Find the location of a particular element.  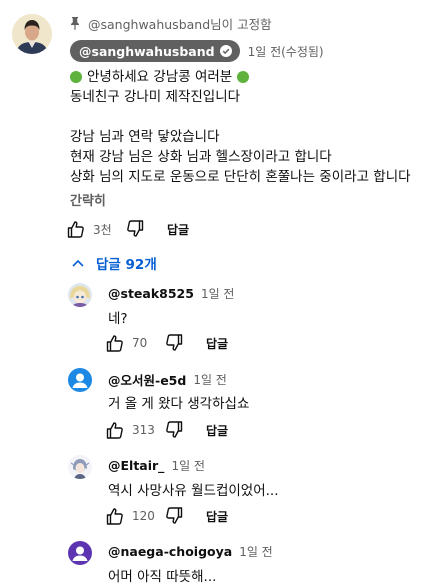

reply-actions: 70 답글 is located at coordinates (166, 343).